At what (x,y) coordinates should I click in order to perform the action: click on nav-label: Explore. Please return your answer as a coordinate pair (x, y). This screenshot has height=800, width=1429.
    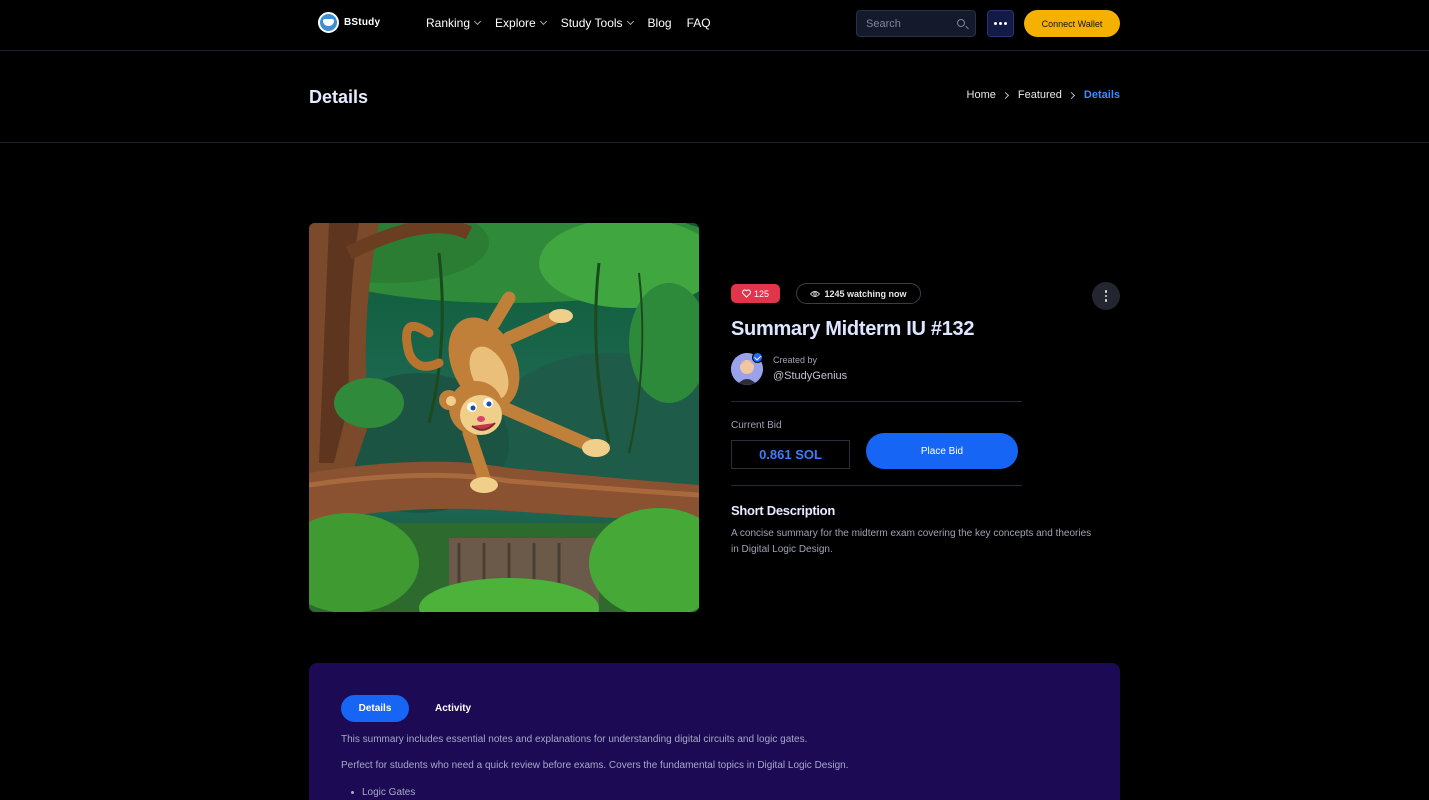
    Looking at the image, I should click on (515, 23).